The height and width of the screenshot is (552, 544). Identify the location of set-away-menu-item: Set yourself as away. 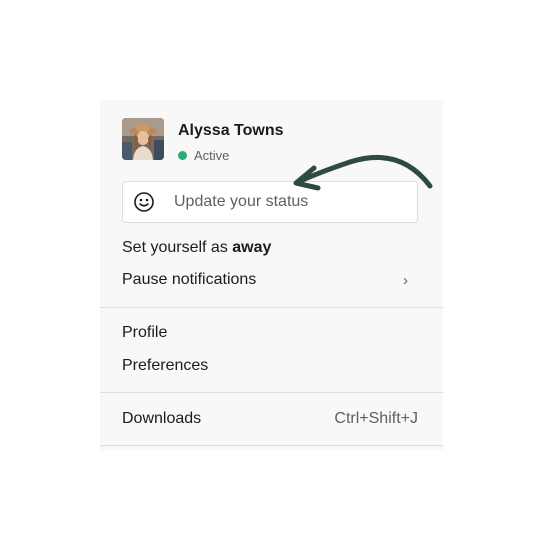
(270, 252).